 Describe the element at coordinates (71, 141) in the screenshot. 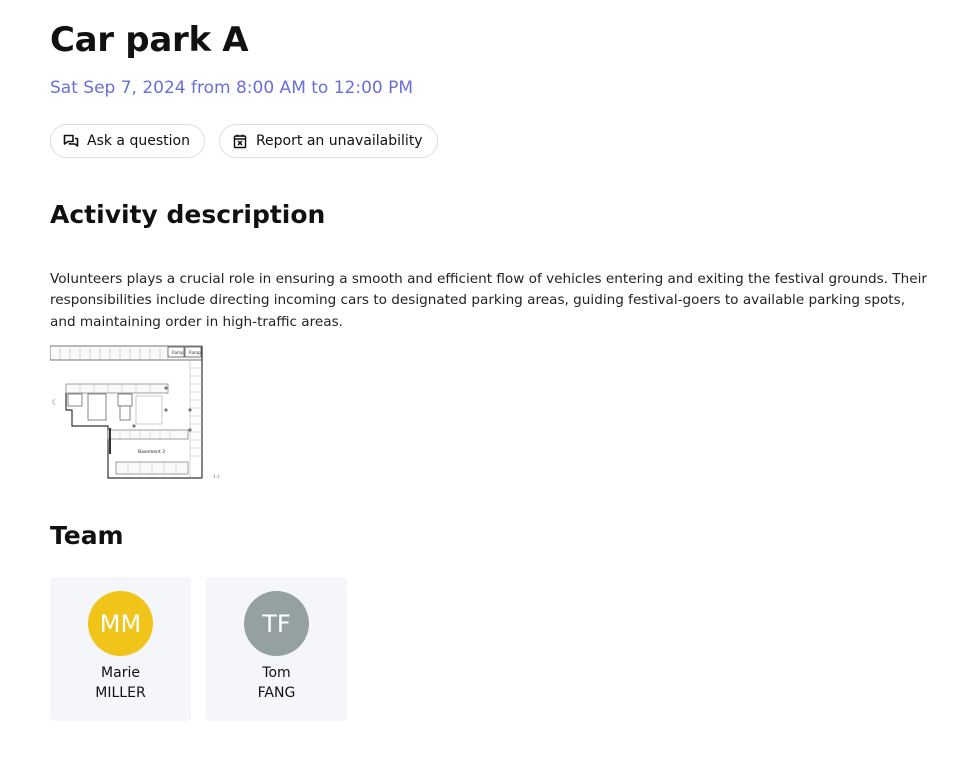

I see `chat-bubbles-icon` at that location.